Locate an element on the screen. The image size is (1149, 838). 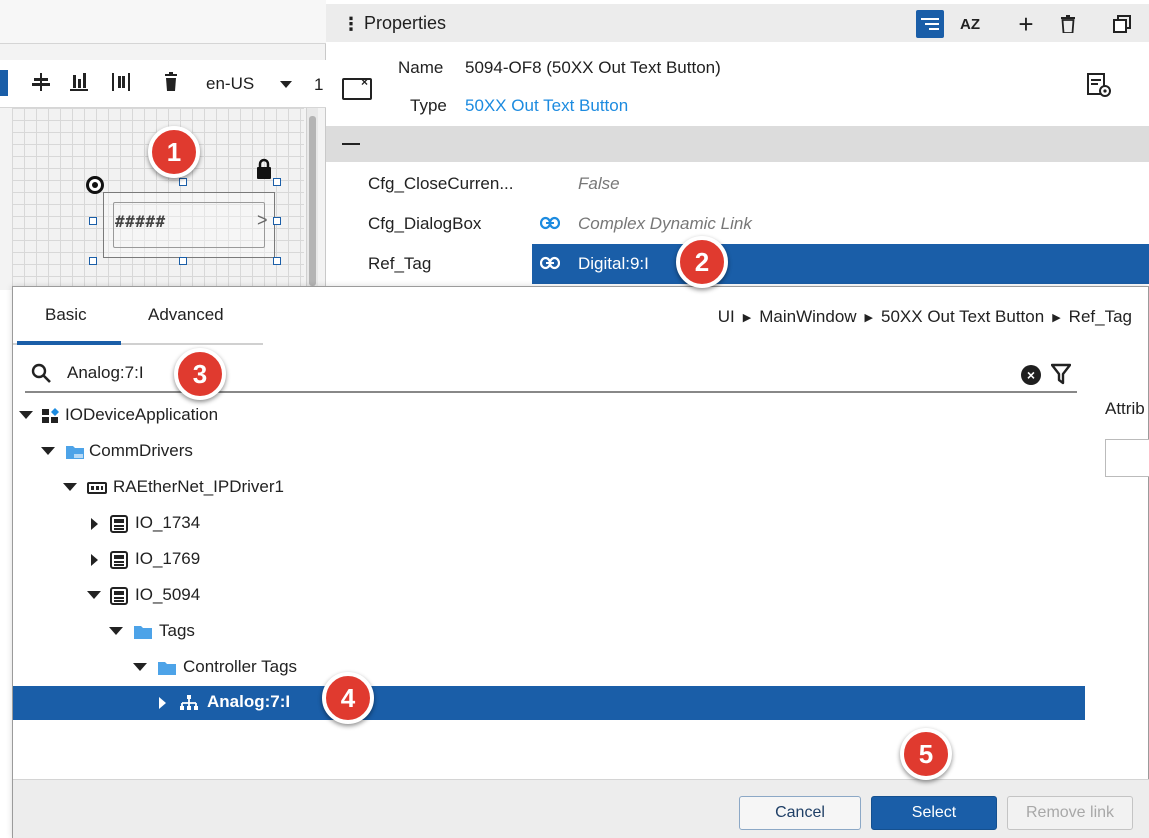
cancel-button: Cancel is located at coordinates (800, 813).